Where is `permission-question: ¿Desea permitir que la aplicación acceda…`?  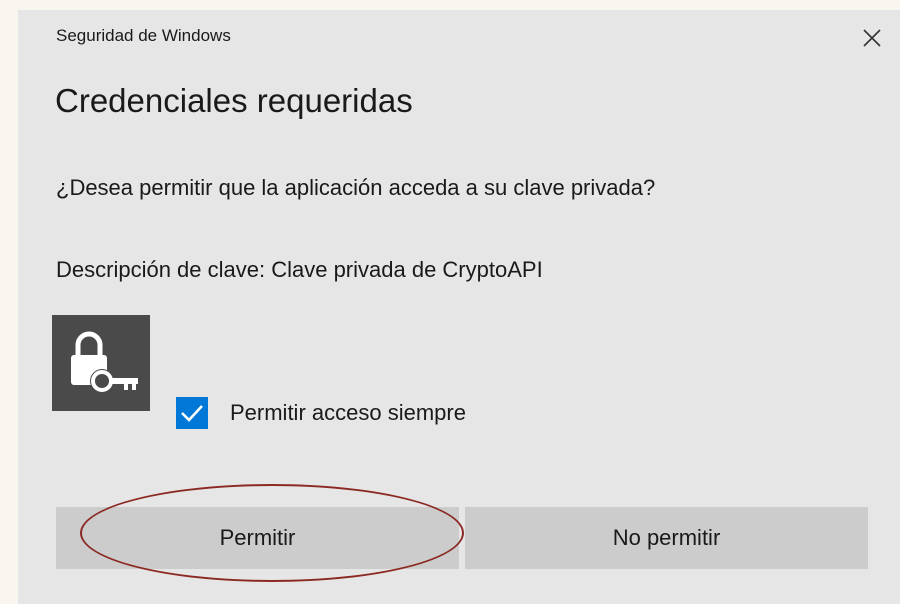
permission-question: ¿Desea permitir que la aplicación acceda… is located at coordinates (356, 187).